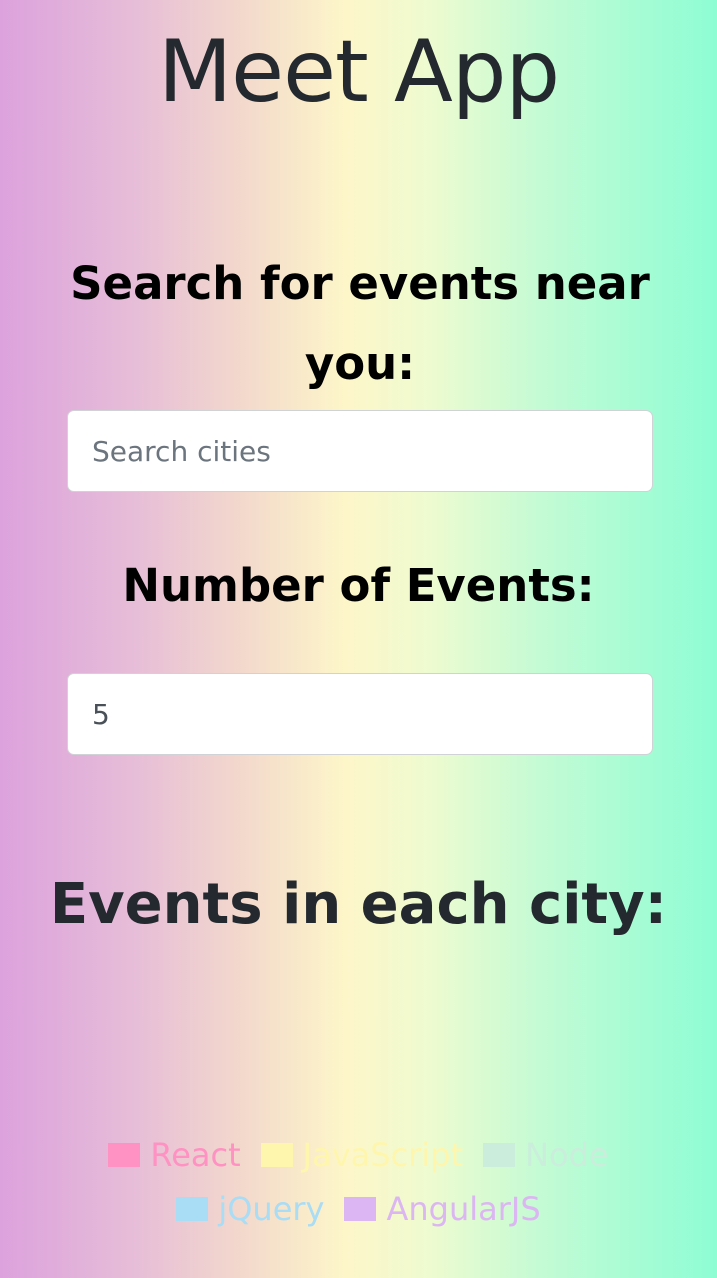 Image resolution: width=717 pixels, height=1278 pixels. I want to click on legend-swatch-jquery, so click(192, 1209).